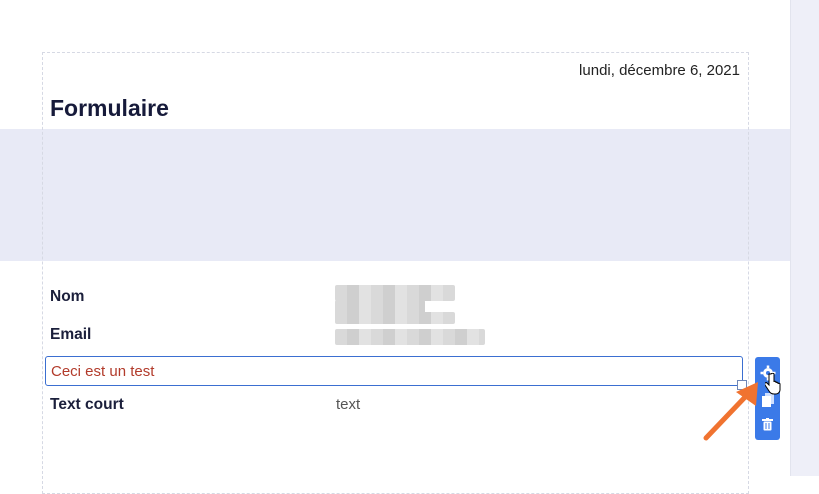  I want to click on field-label-nom: Nom, so click(67, 296).